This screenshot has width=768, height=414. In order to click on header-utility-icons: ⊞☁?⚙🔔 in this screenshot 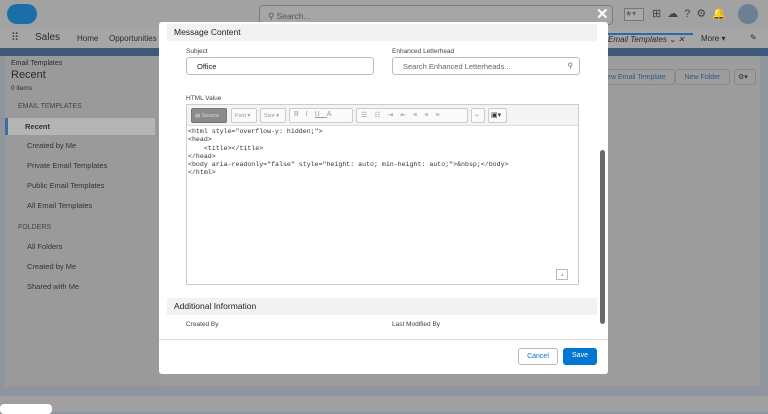, I will do `click(692, 13)`.